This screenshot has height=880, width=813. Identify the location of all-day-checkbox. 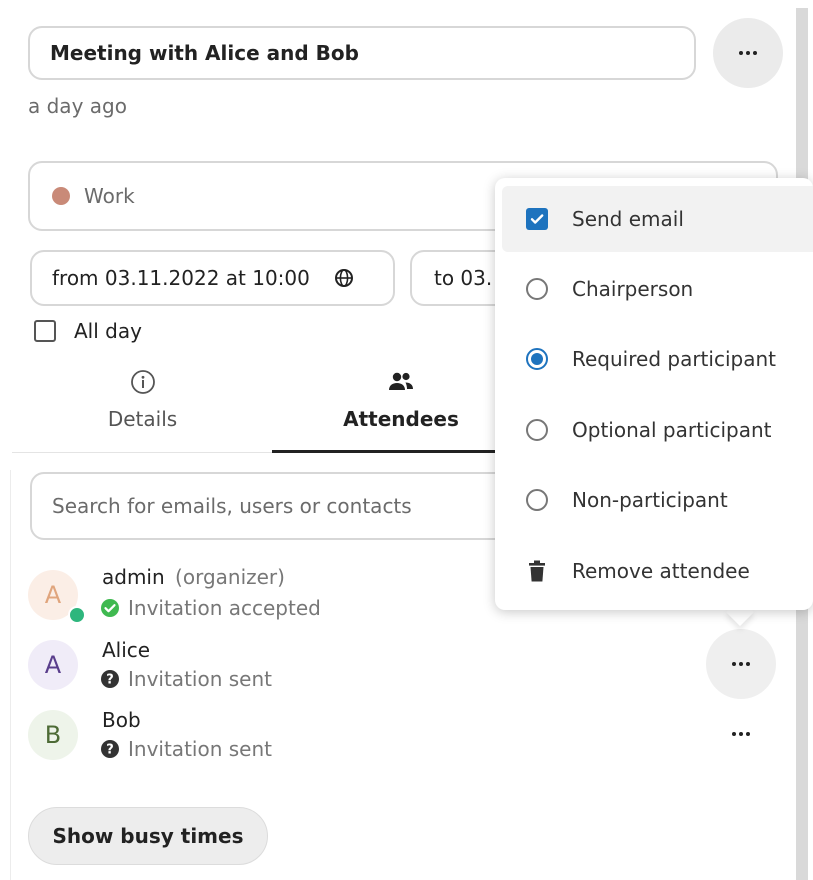
(45, 331).